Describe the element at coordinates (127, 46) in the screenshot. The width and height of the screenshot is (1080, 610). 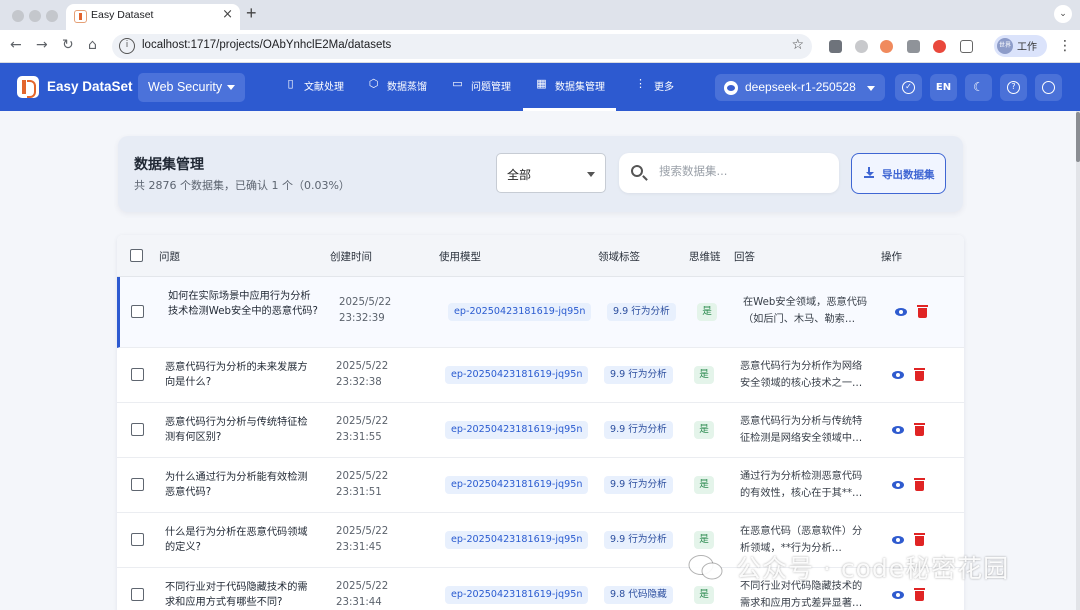
I see `site-info-icon: i` at that location.